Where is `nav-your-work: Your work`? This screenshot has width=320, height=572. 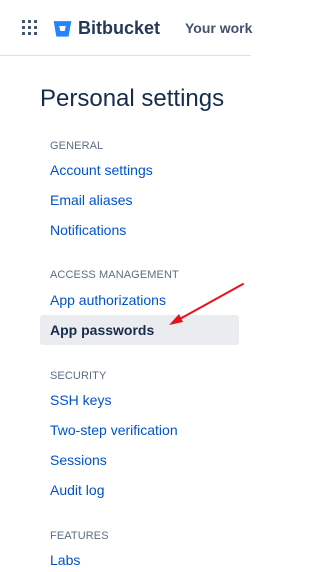
nav-your-work: Your work is located at coordinates (218, 28).